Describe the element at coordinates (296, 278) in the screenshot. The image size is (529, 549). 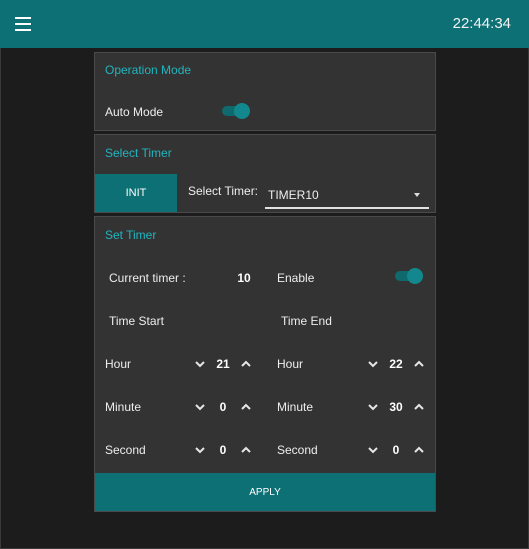
I see `enable-label: Enable` at that location.